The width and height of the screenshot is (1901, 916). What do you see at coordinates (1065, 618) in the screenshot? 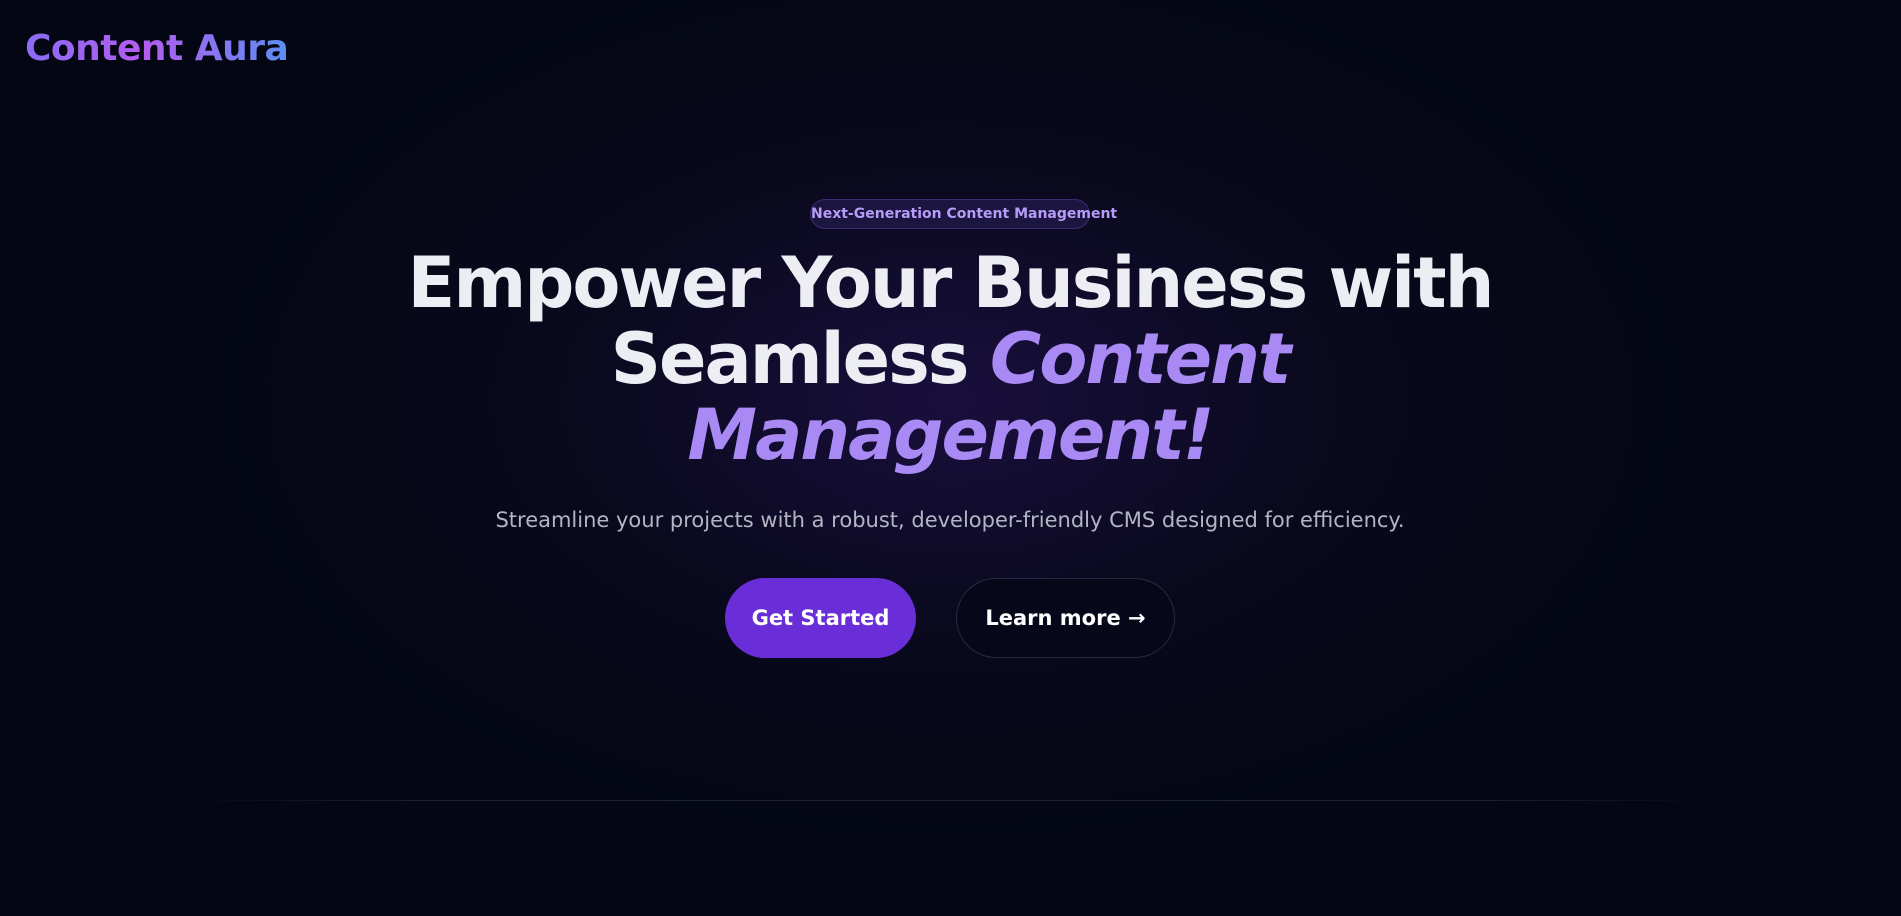
I see `learn-more-button: Learn more →` at bounding box center [1065, 618].